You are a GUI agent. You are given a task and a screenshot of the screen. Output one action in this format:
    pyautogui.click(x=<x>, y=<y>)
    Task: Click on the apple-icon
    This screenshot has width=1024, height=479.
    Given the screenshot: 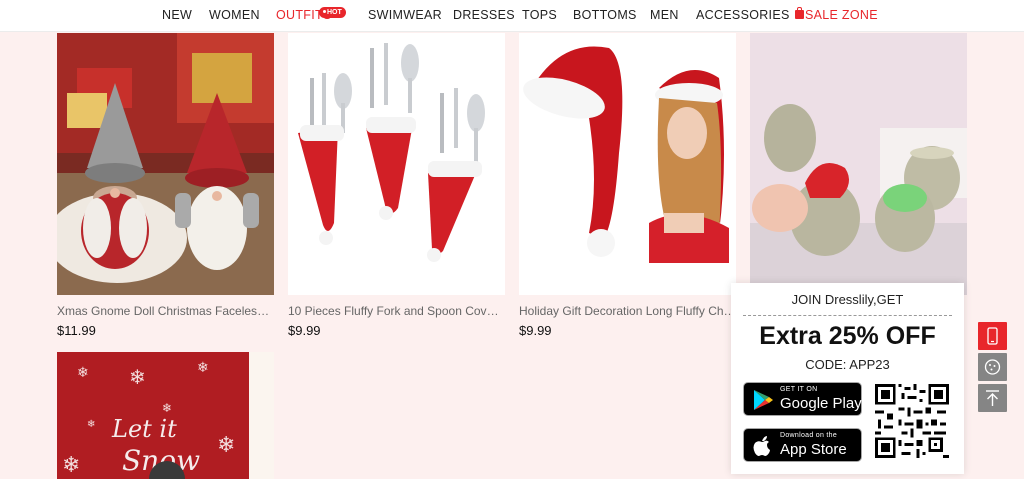 What is the action you would take?
    pyautogui.click(x=761, y=446)
    